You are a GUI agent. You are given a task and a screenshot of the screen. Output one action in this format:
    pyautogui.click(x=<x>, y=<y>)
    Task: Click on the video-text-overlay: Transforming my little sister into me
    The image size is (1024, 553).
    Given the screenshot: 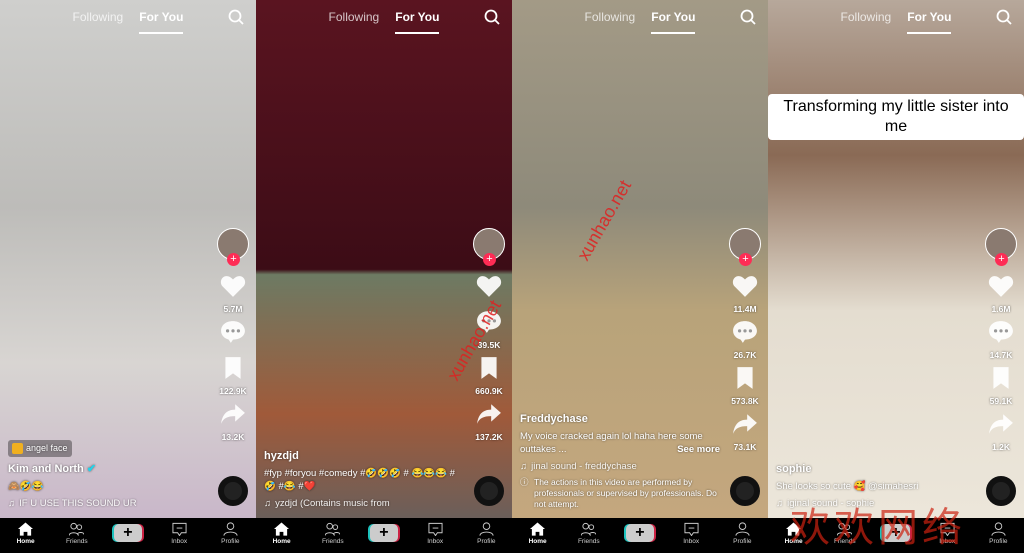 What is the action you would take?
    pyautogui.click(x=896, y=118)
    